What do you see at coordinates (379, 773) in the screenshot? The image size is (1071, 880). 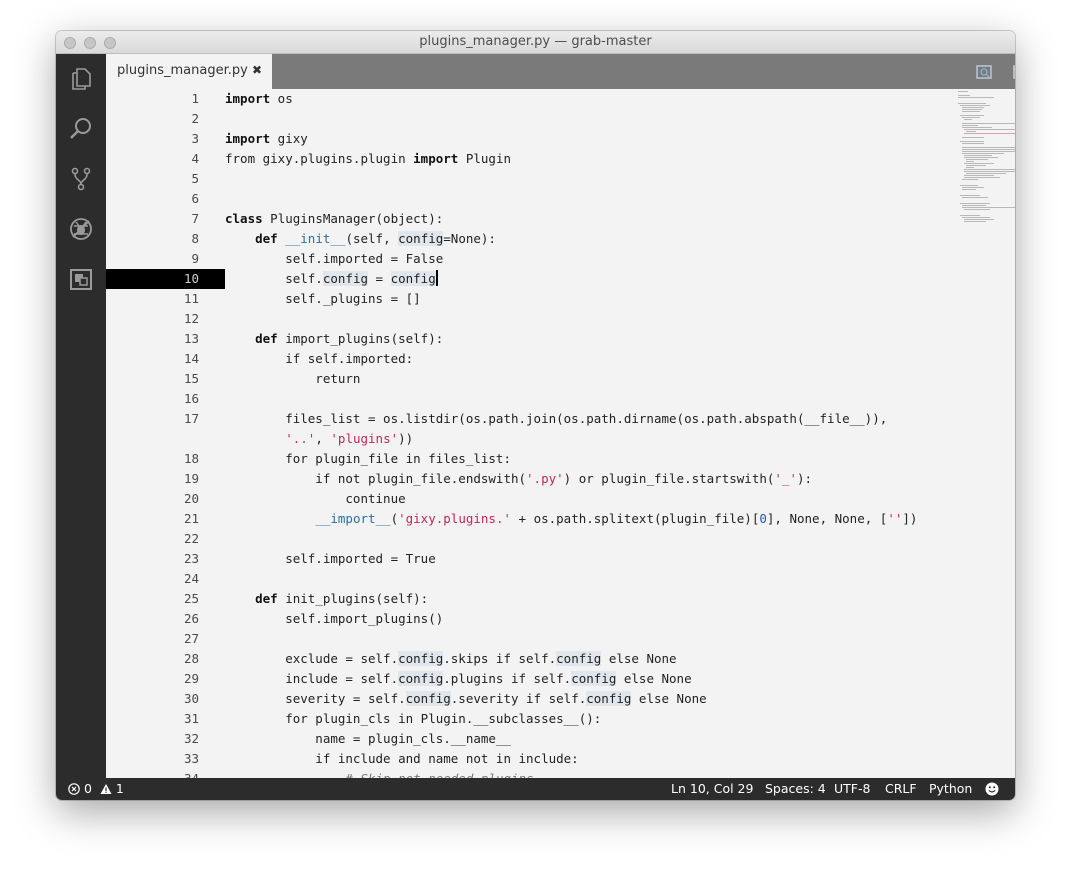 I see `code-line: # Skip not needed plugins` at bounding box center [379, 773].